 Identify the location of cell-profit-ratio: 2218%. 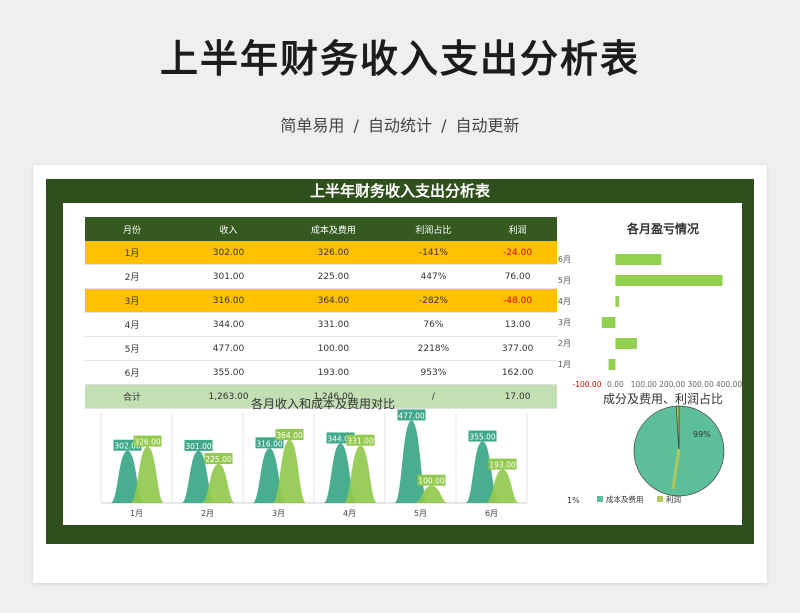
(433, 348).